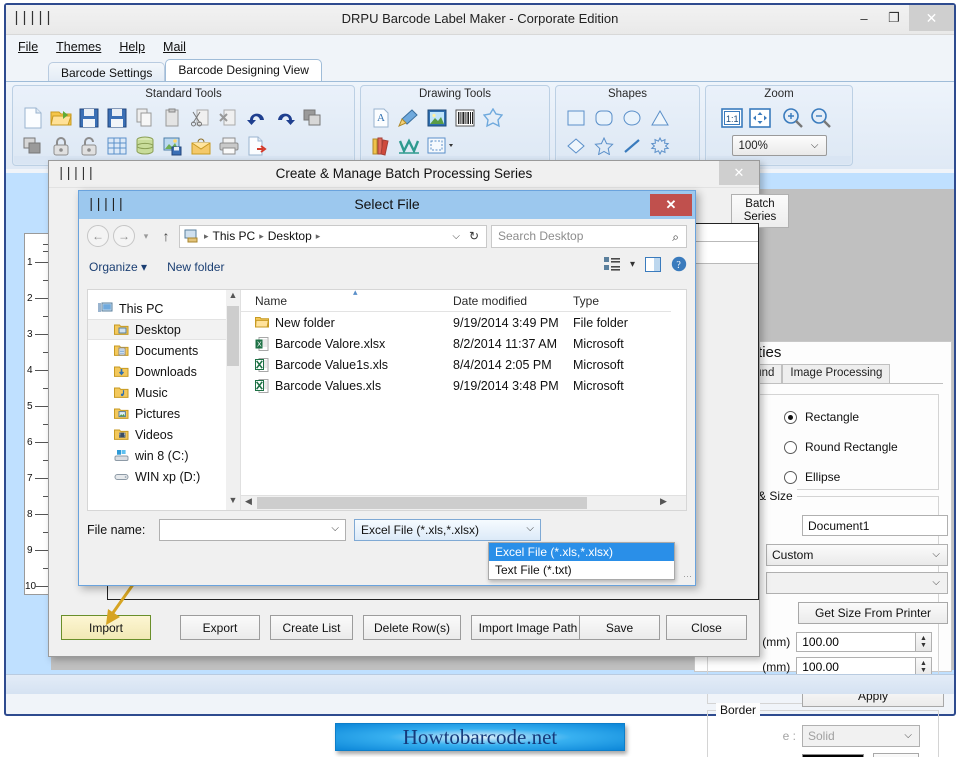 Image resolution: width=960 pixels, height=757 pixels. I want to click on import-image-path-button: Import Image Path, so click(528, 627).